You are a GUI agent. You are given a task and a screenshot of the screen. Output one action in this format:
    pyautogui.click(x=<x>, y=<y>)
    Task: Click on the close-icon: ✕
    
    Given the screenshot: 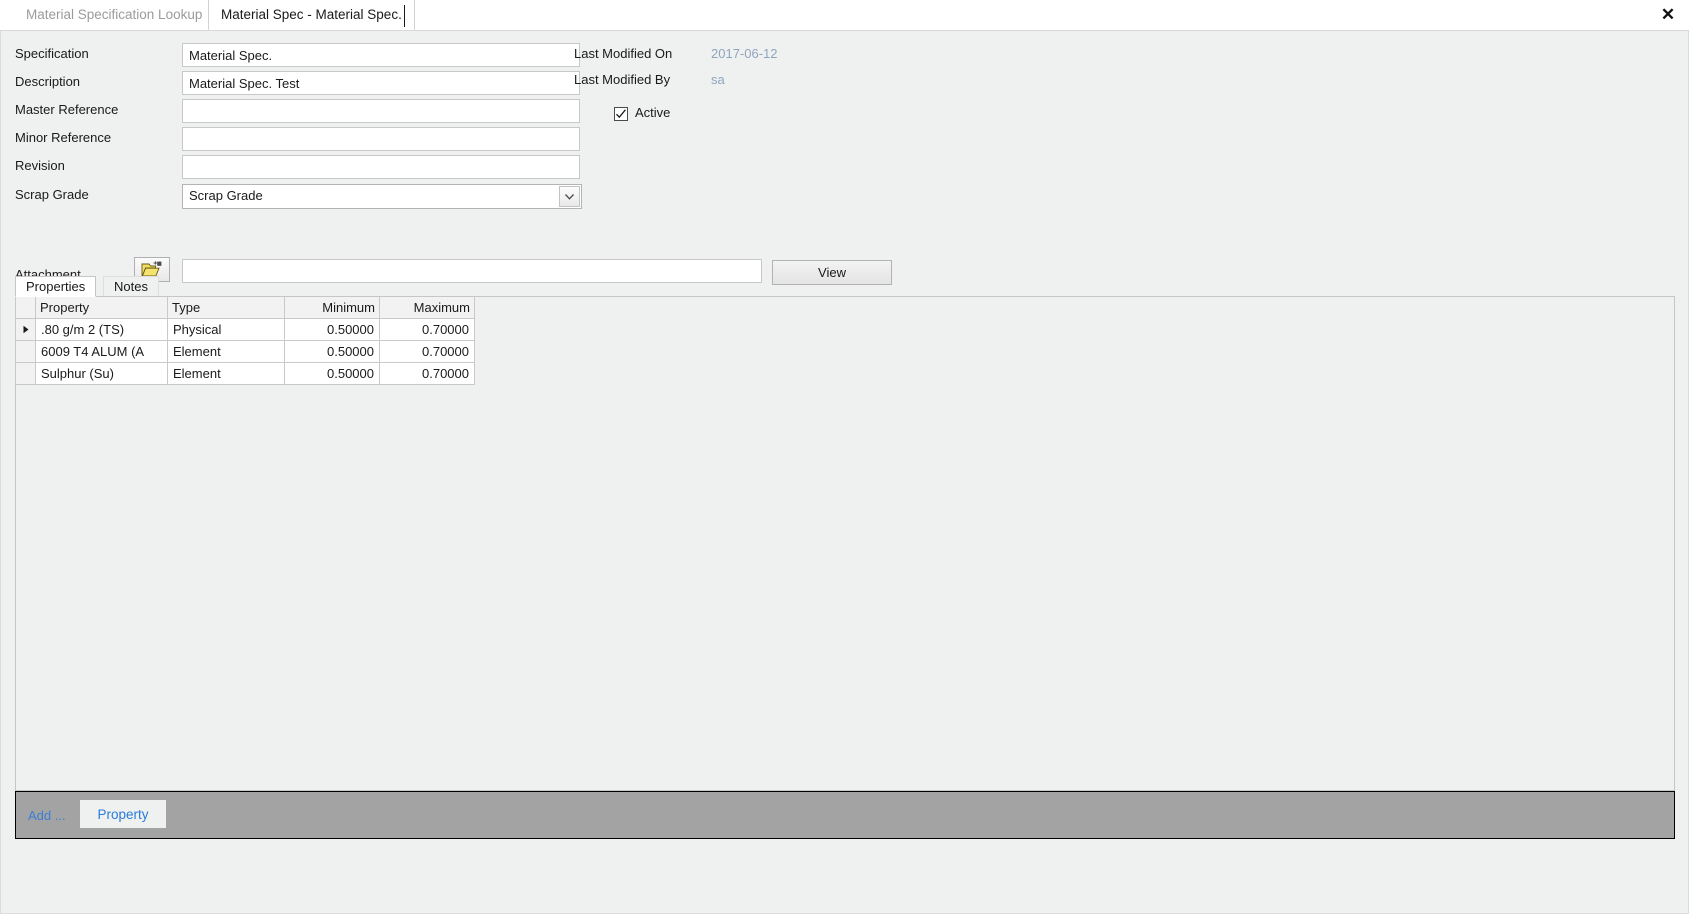 What is the action you would take?
    pyautogui.click(x=1668, y=15)
    